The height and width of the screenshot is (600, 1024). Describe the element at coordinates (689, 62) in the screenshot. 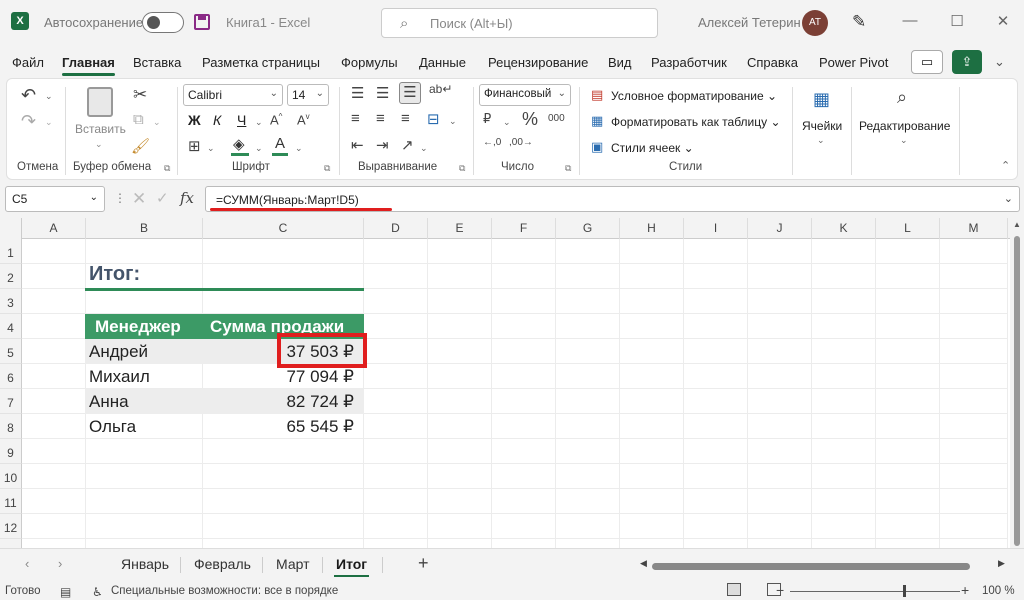

I see `tab-developer: Разработчик` at that location.